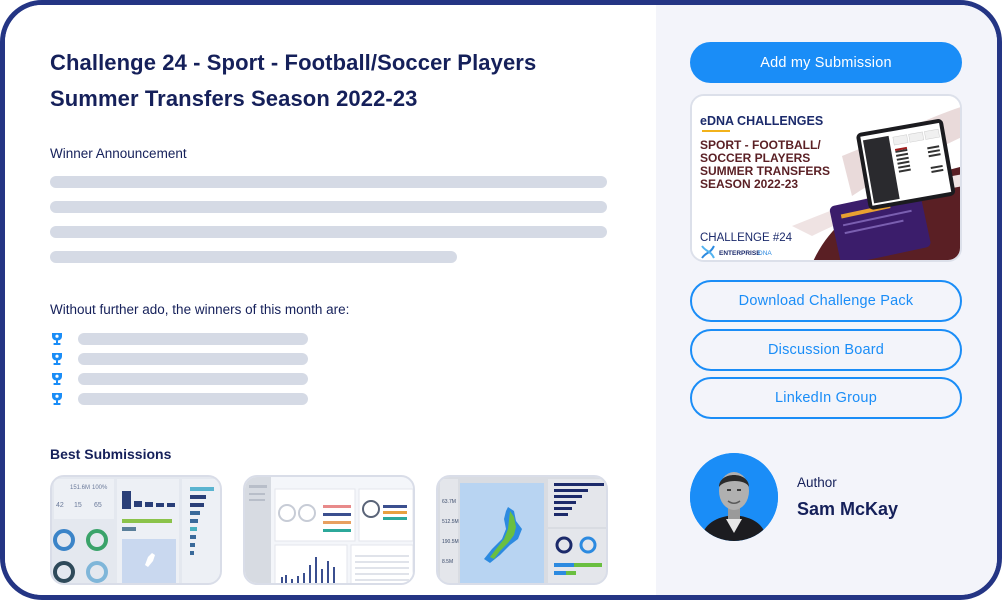  I want to click on submission-thumbnail-3: 63.7M 512.5M 190.5M 8.5M, so click(522, 530).